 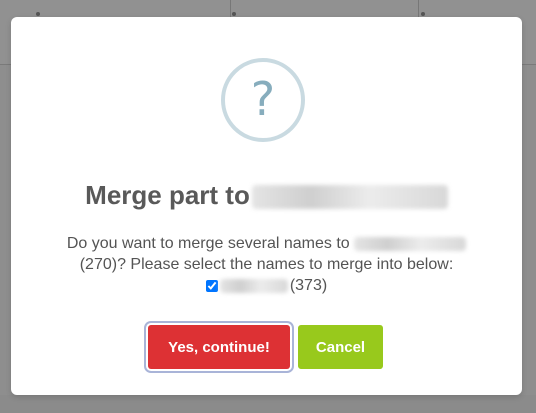 I want to click on merge-option-count: (373), so click(x=308, y=285).